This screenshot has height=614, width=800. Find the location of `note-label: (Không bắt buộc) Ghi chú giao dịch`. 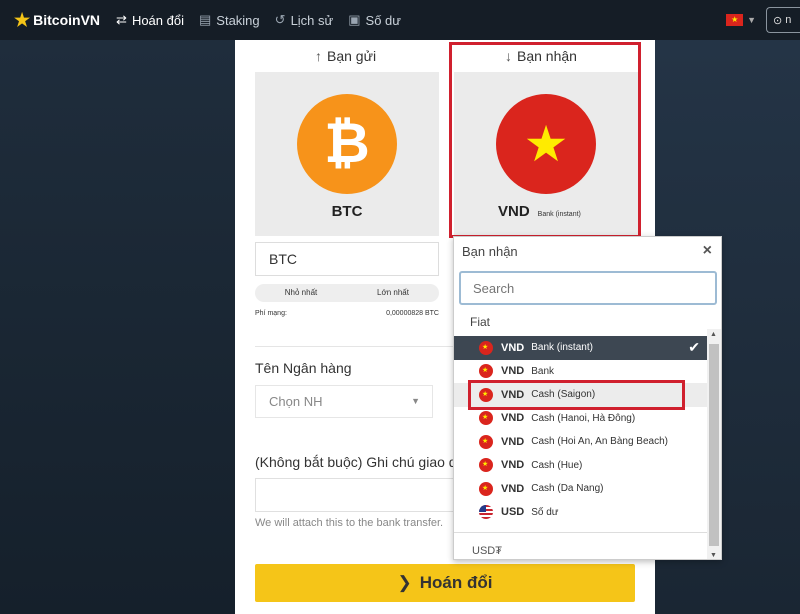

note-label: (Không bắt buộc) Ghi chú giao dịch is located at coordinates (365, 462).